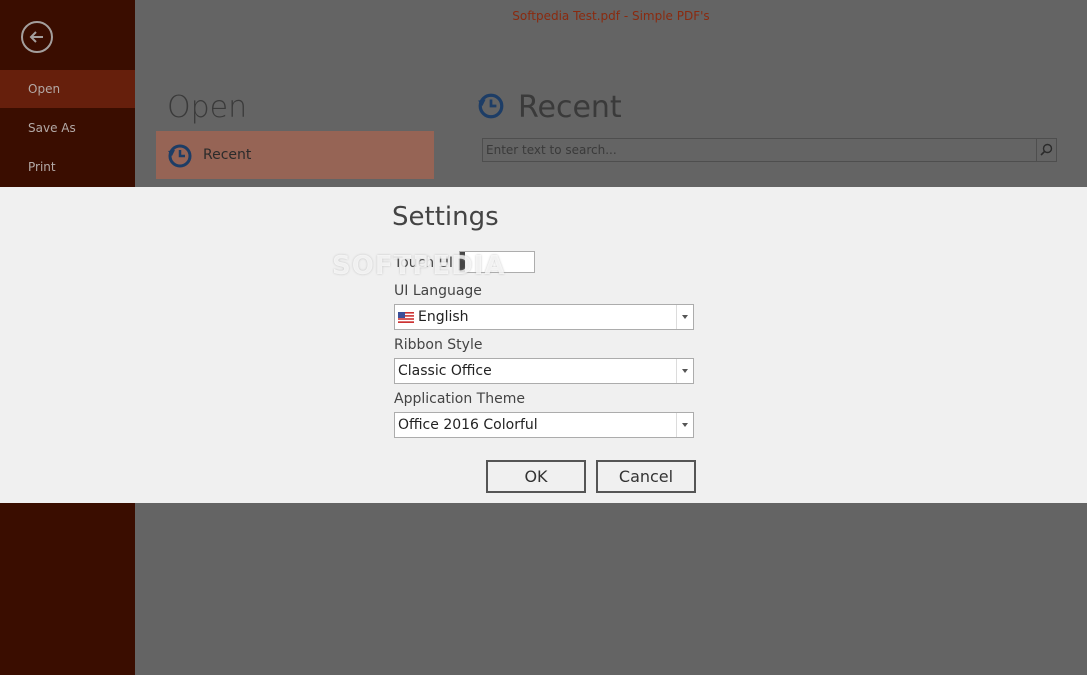 The width and height of the screenshot is (1087, 675). I want to click on ribbon-style-value: Classic Office, so click(445, 371).